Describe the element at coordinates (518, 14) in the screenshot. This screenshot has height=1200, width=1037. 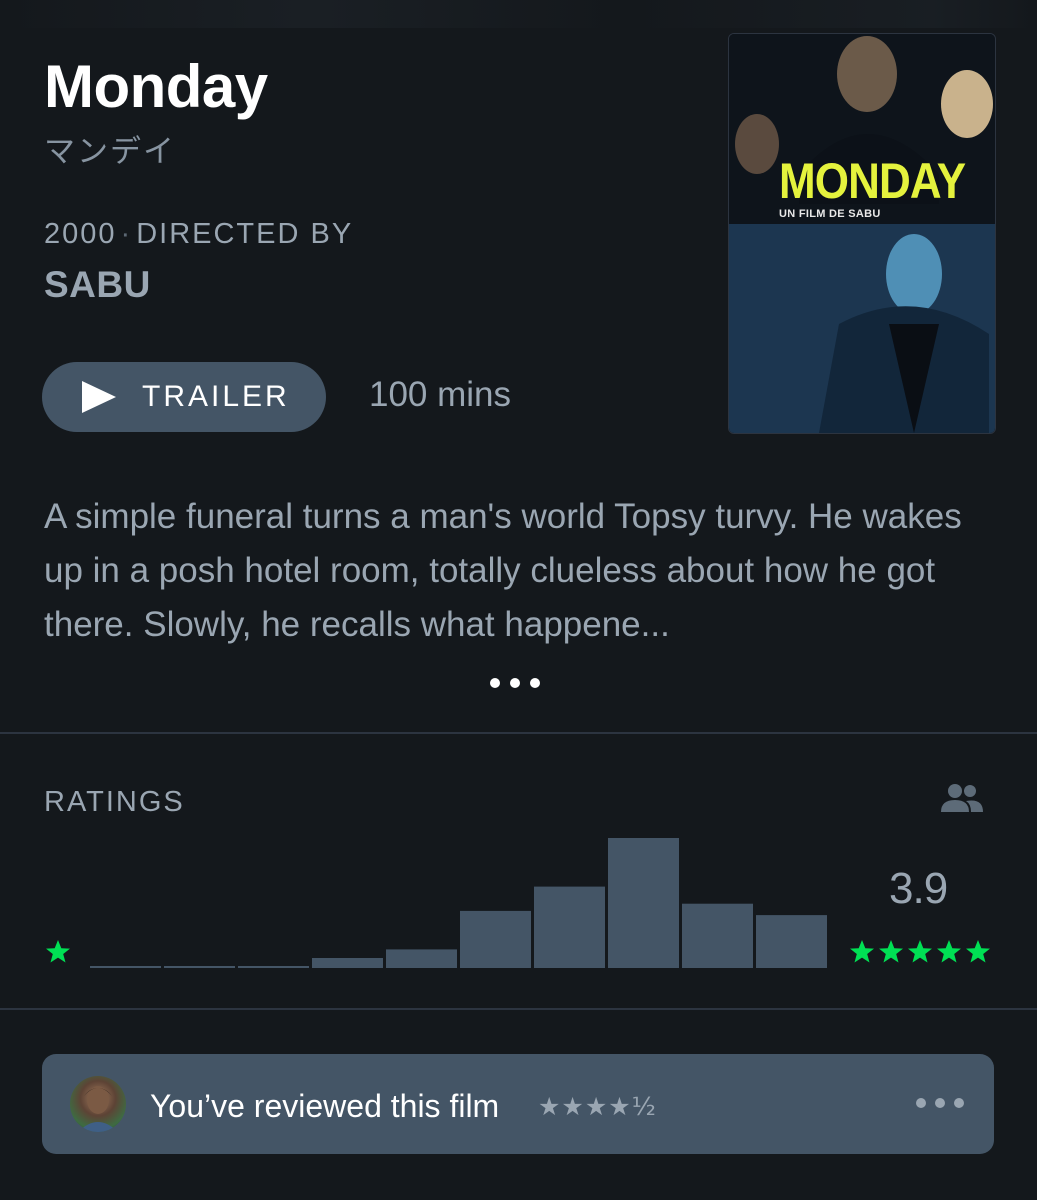
I see `top-fade` at that location.